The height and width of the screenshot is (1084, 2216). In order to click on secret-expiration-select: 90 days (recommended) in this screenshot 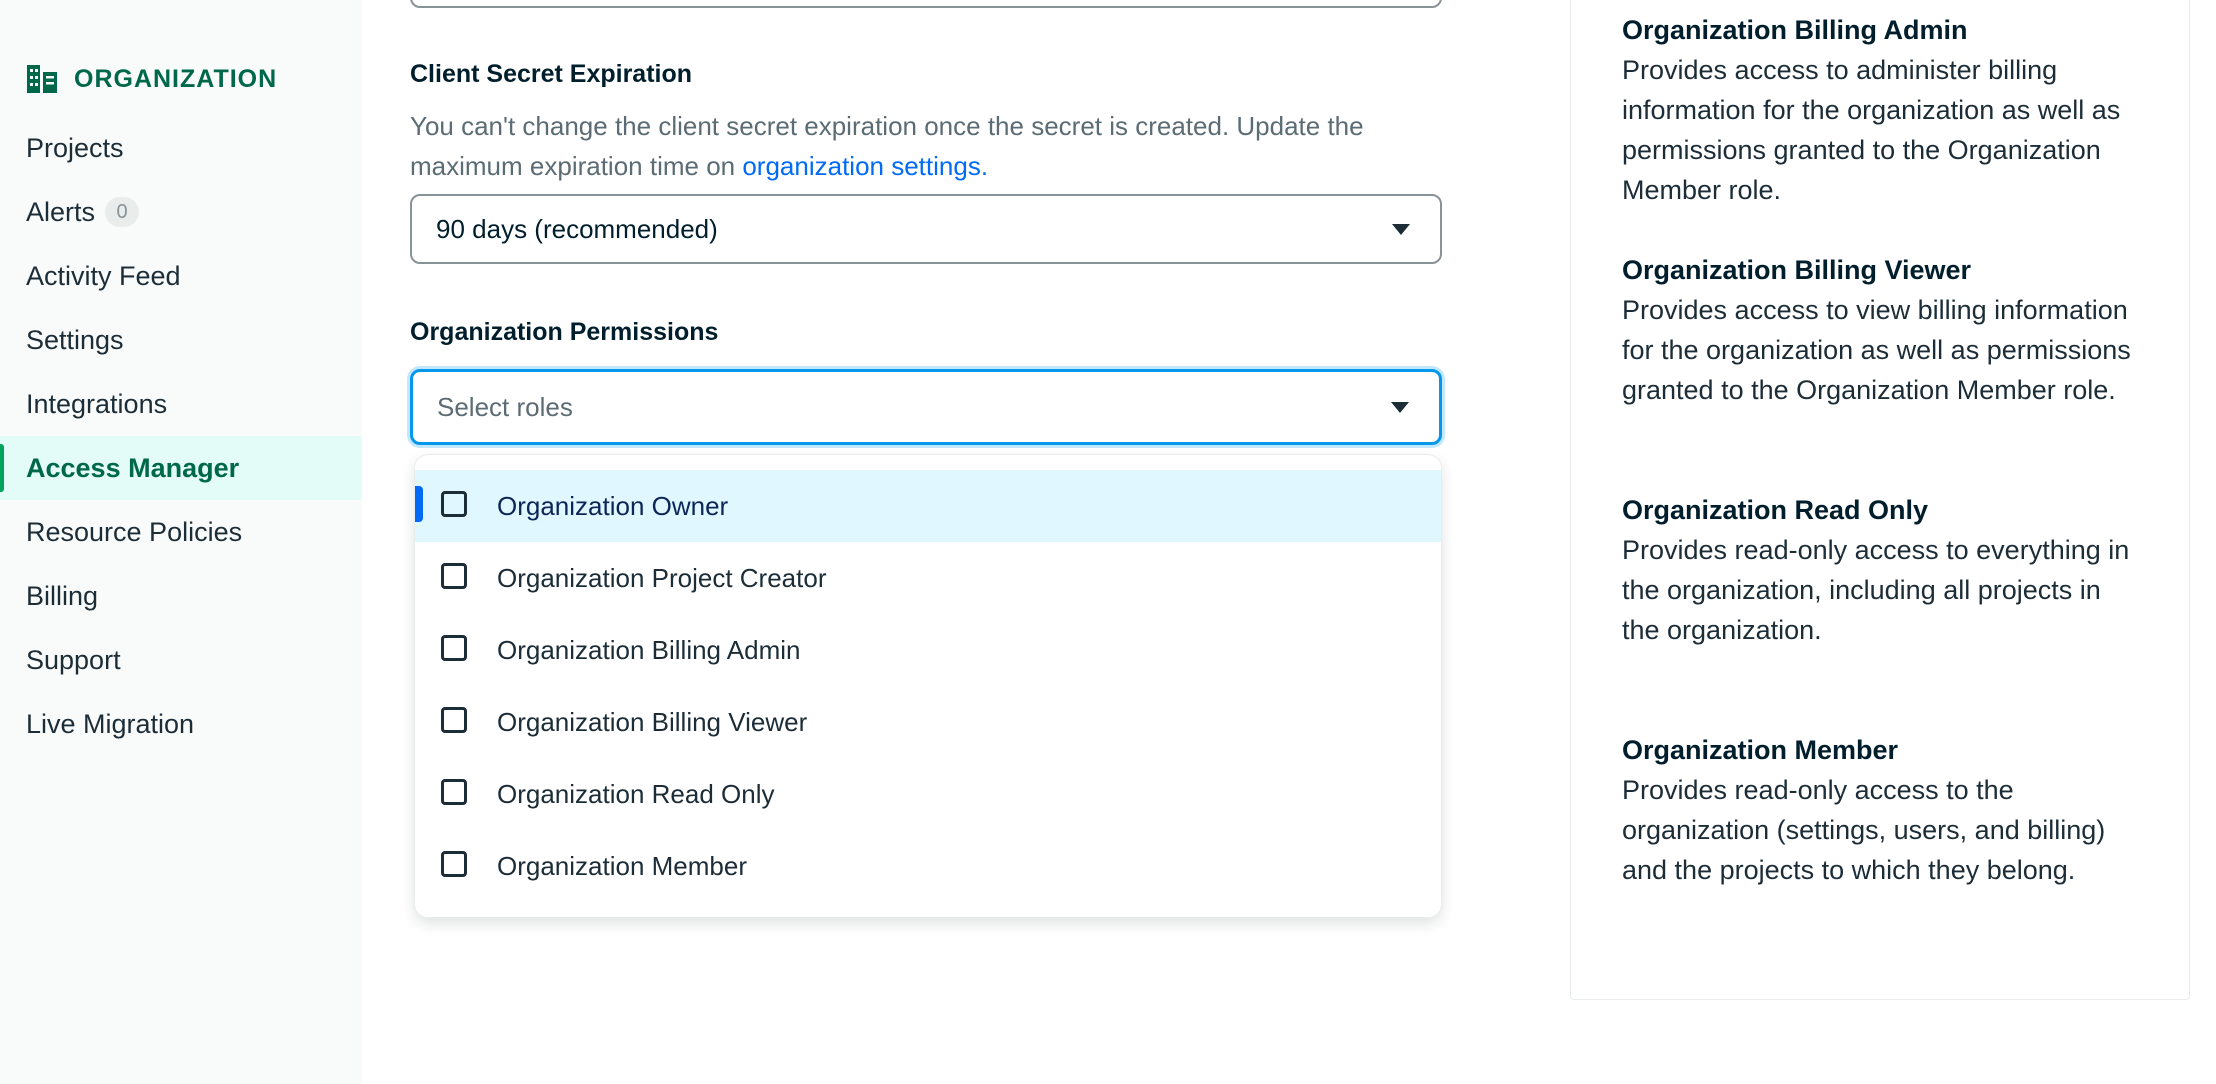, I will do `click(926, 229)`.